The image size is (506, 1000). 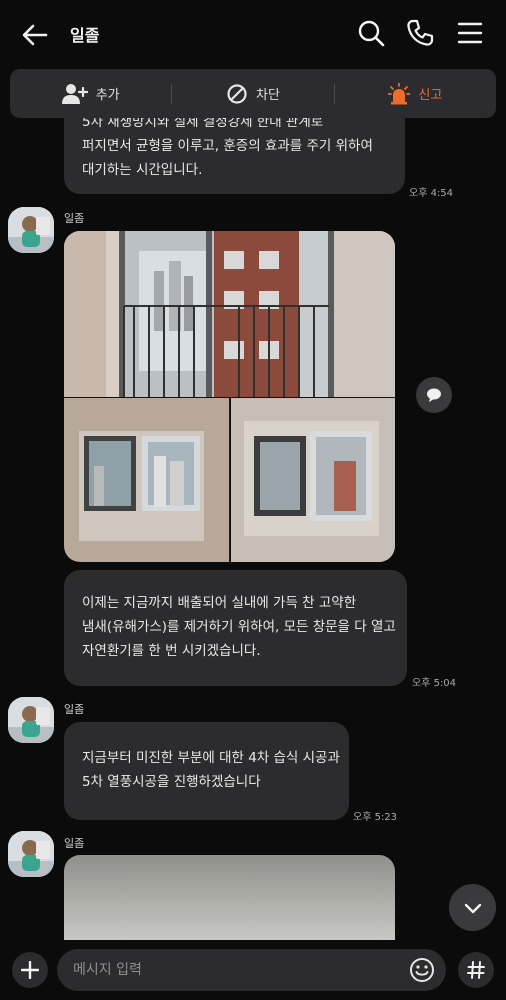 I want to click on photo-message, so click(x=229, y=897).